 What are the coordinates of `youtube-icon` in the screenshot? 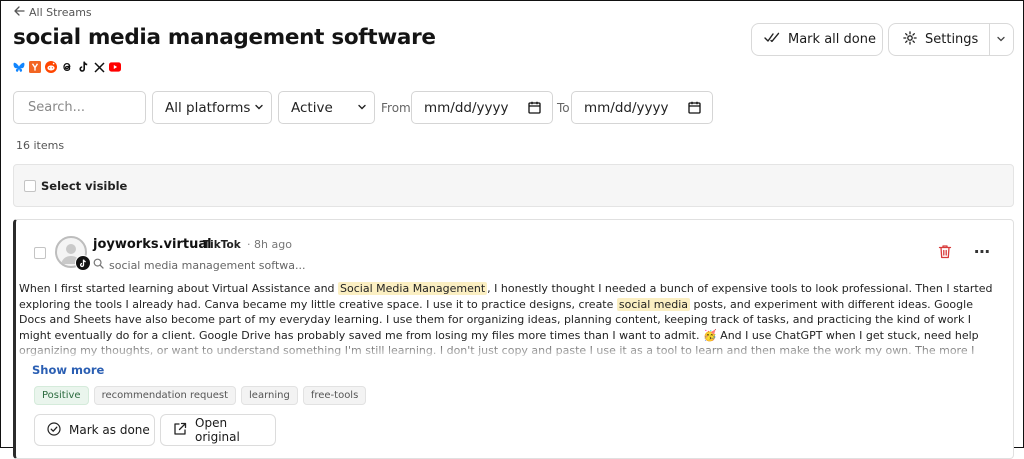 It's located at (115, 67).